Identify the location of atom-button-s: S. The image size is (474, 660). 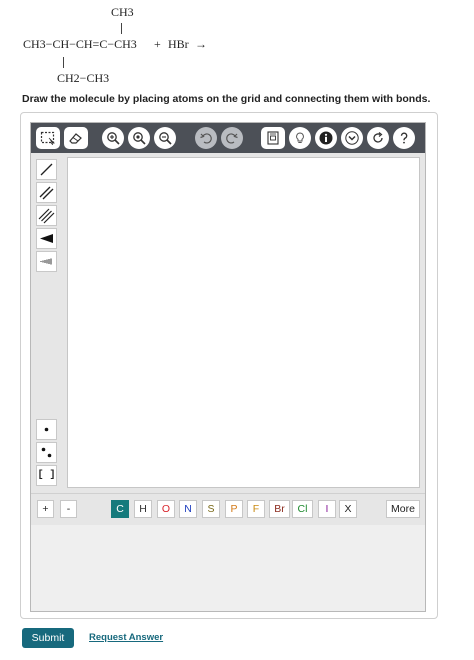
(211, 509).